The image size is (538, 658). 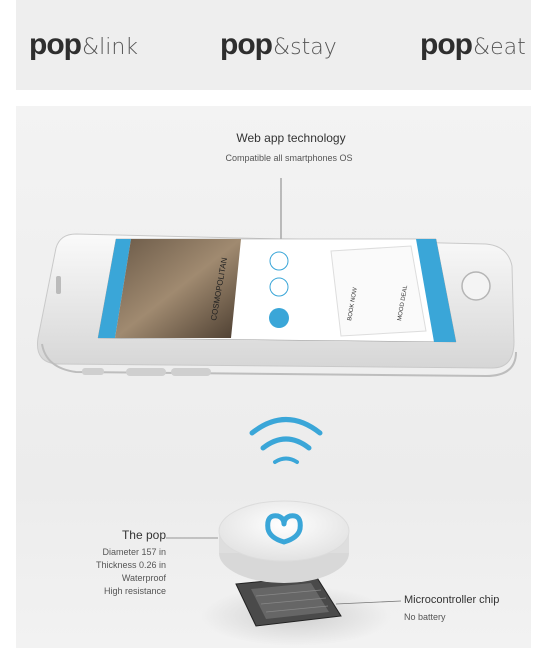 I want to click on brand-header: pop &link pop &stay pop &eat, so click(x=273, y=45).